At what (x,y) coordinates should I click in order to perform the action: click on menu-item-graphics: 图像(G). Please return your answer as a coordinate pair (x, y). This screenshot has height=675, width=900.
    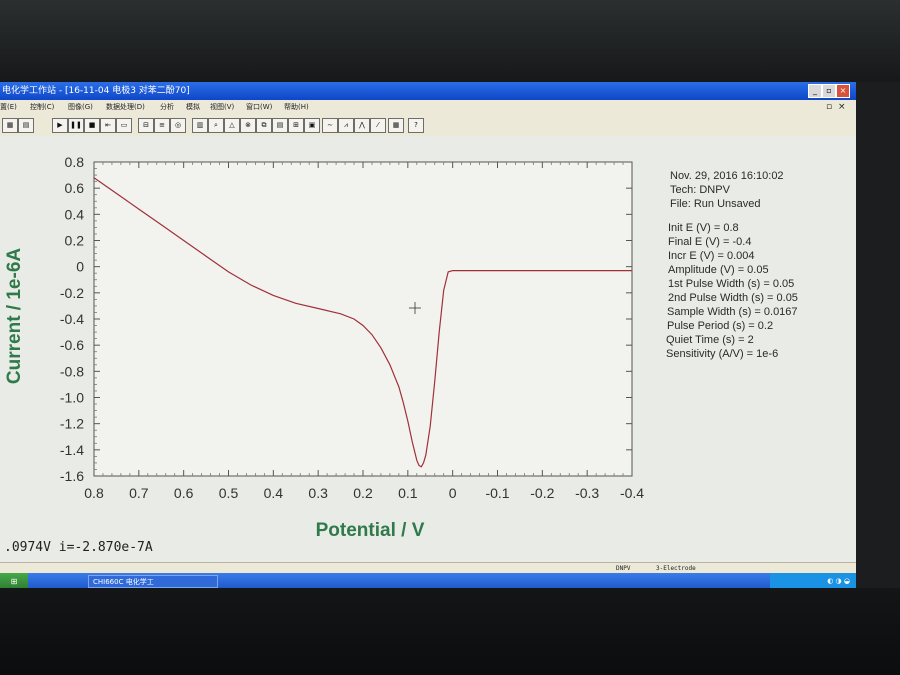
    Looking at the image, I should click on (80, 107).